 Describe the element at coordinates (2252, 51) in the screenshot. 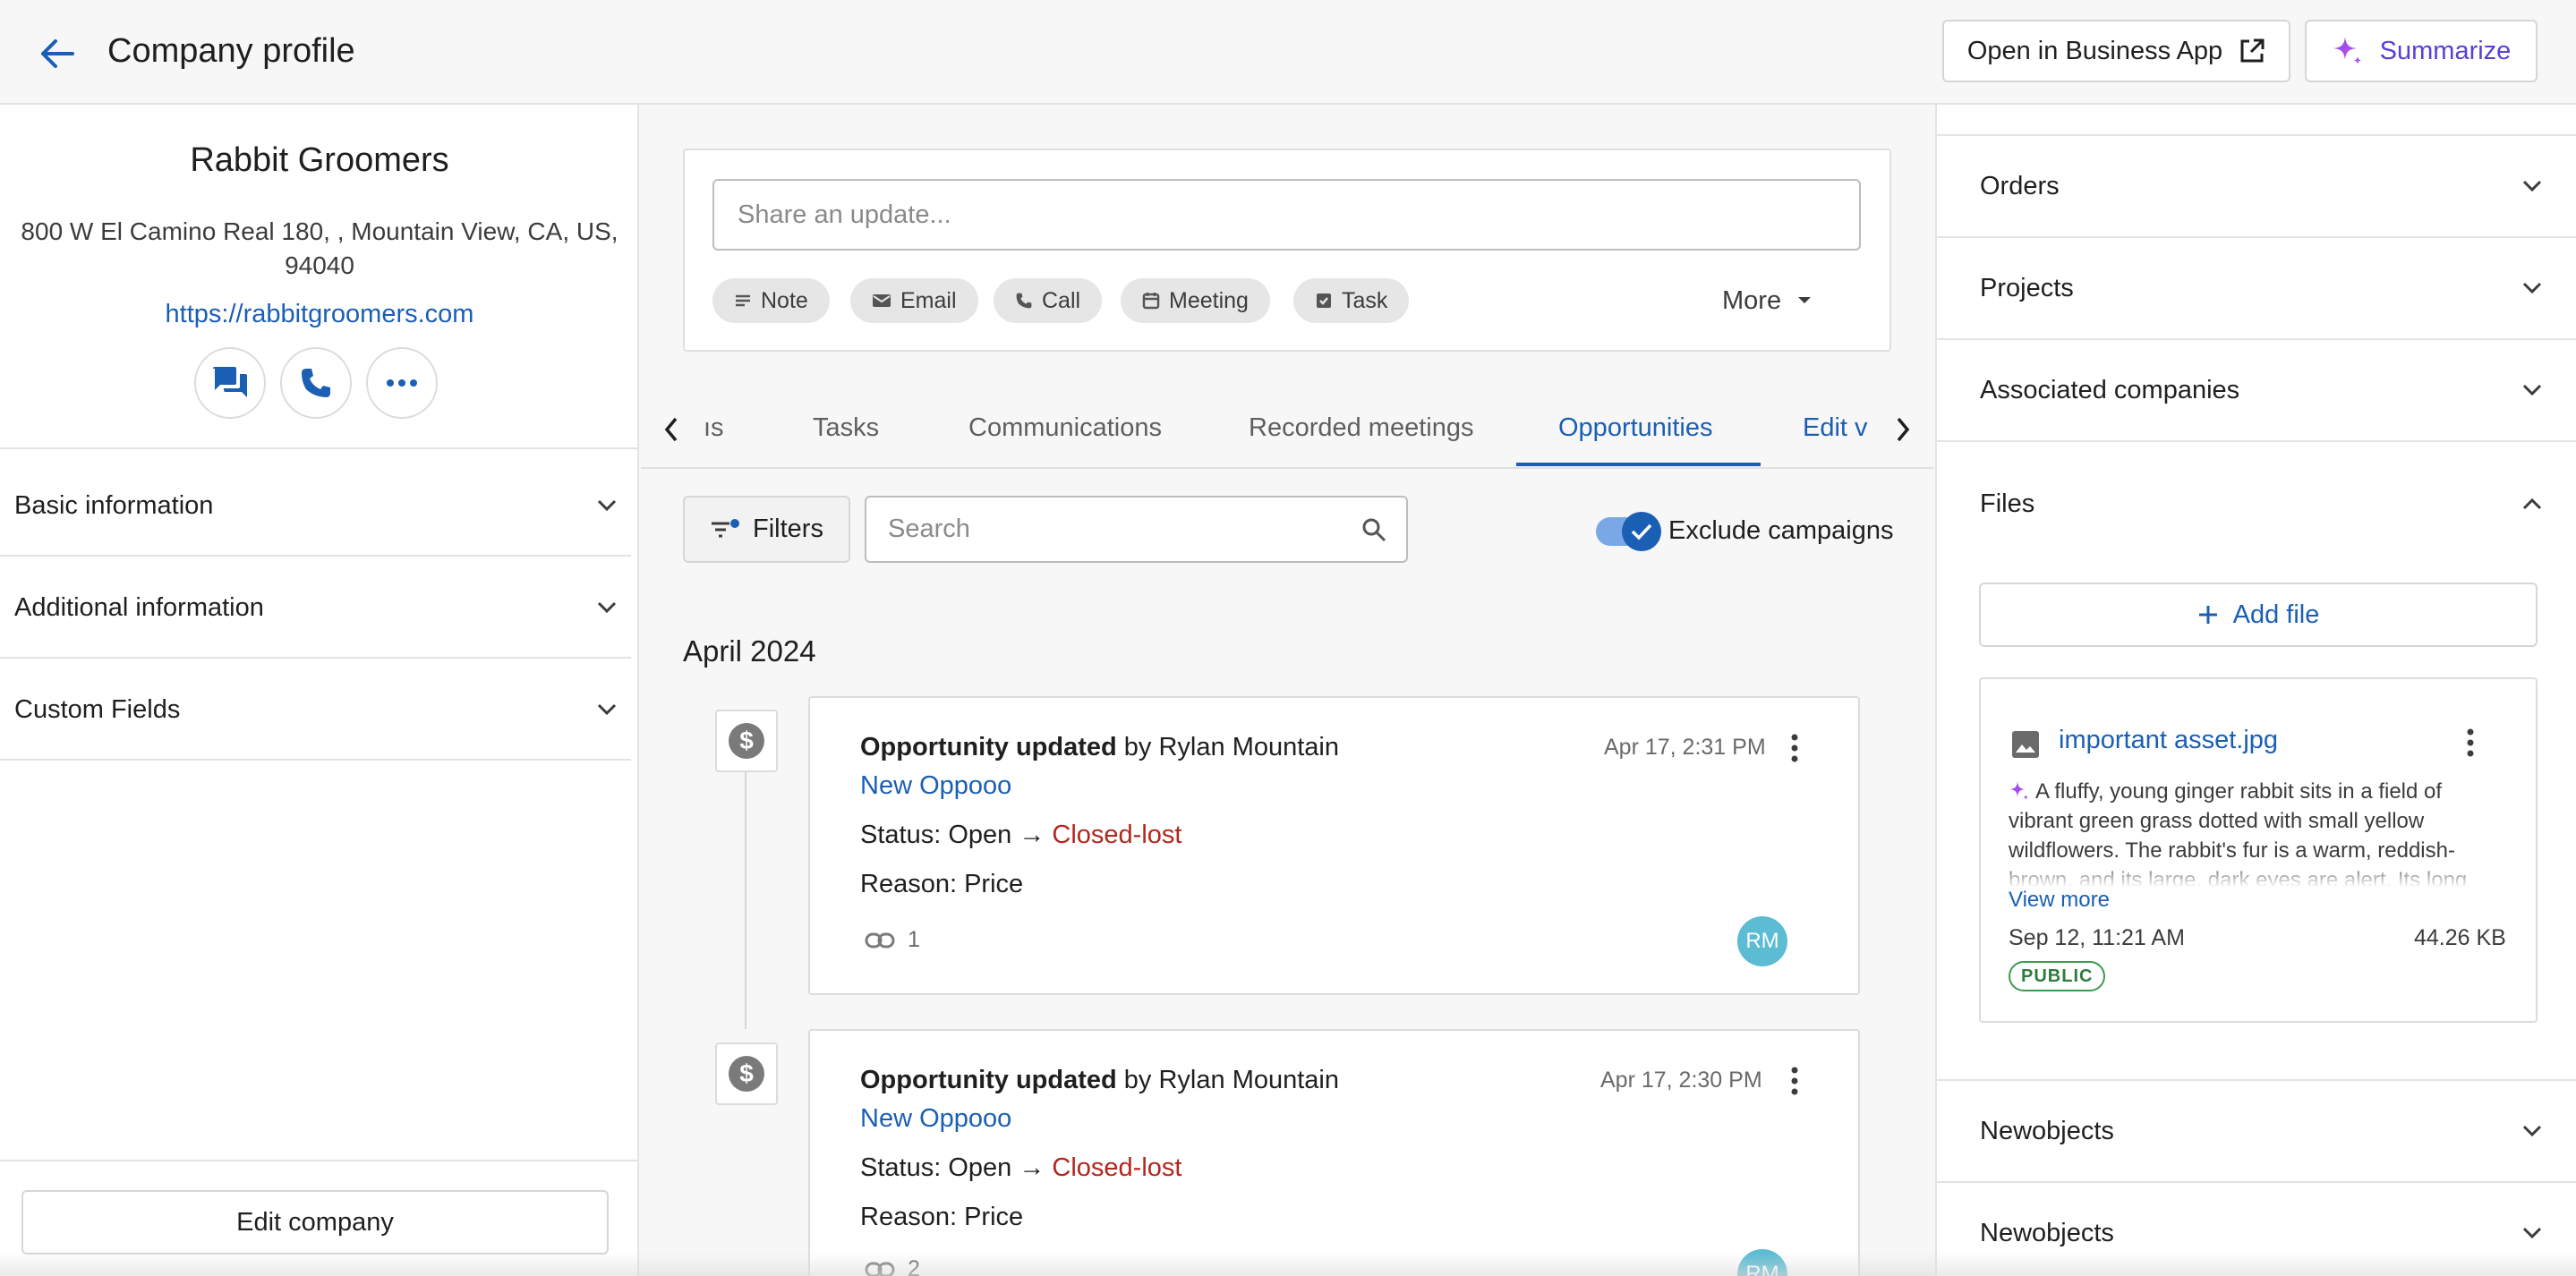

I see `external-link-icon` at that location.